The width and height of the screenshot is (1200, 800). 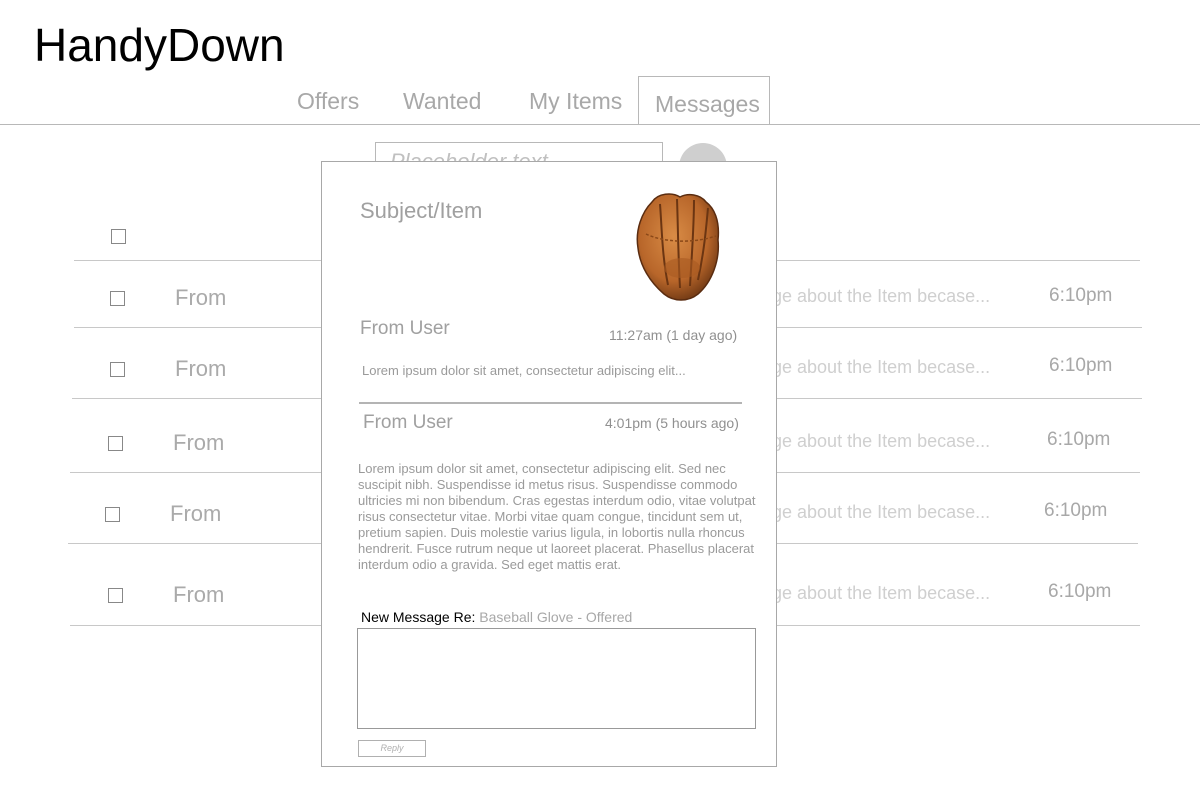 I want to click on modal-subject: Subject/Item, so click(x=421, y=210).